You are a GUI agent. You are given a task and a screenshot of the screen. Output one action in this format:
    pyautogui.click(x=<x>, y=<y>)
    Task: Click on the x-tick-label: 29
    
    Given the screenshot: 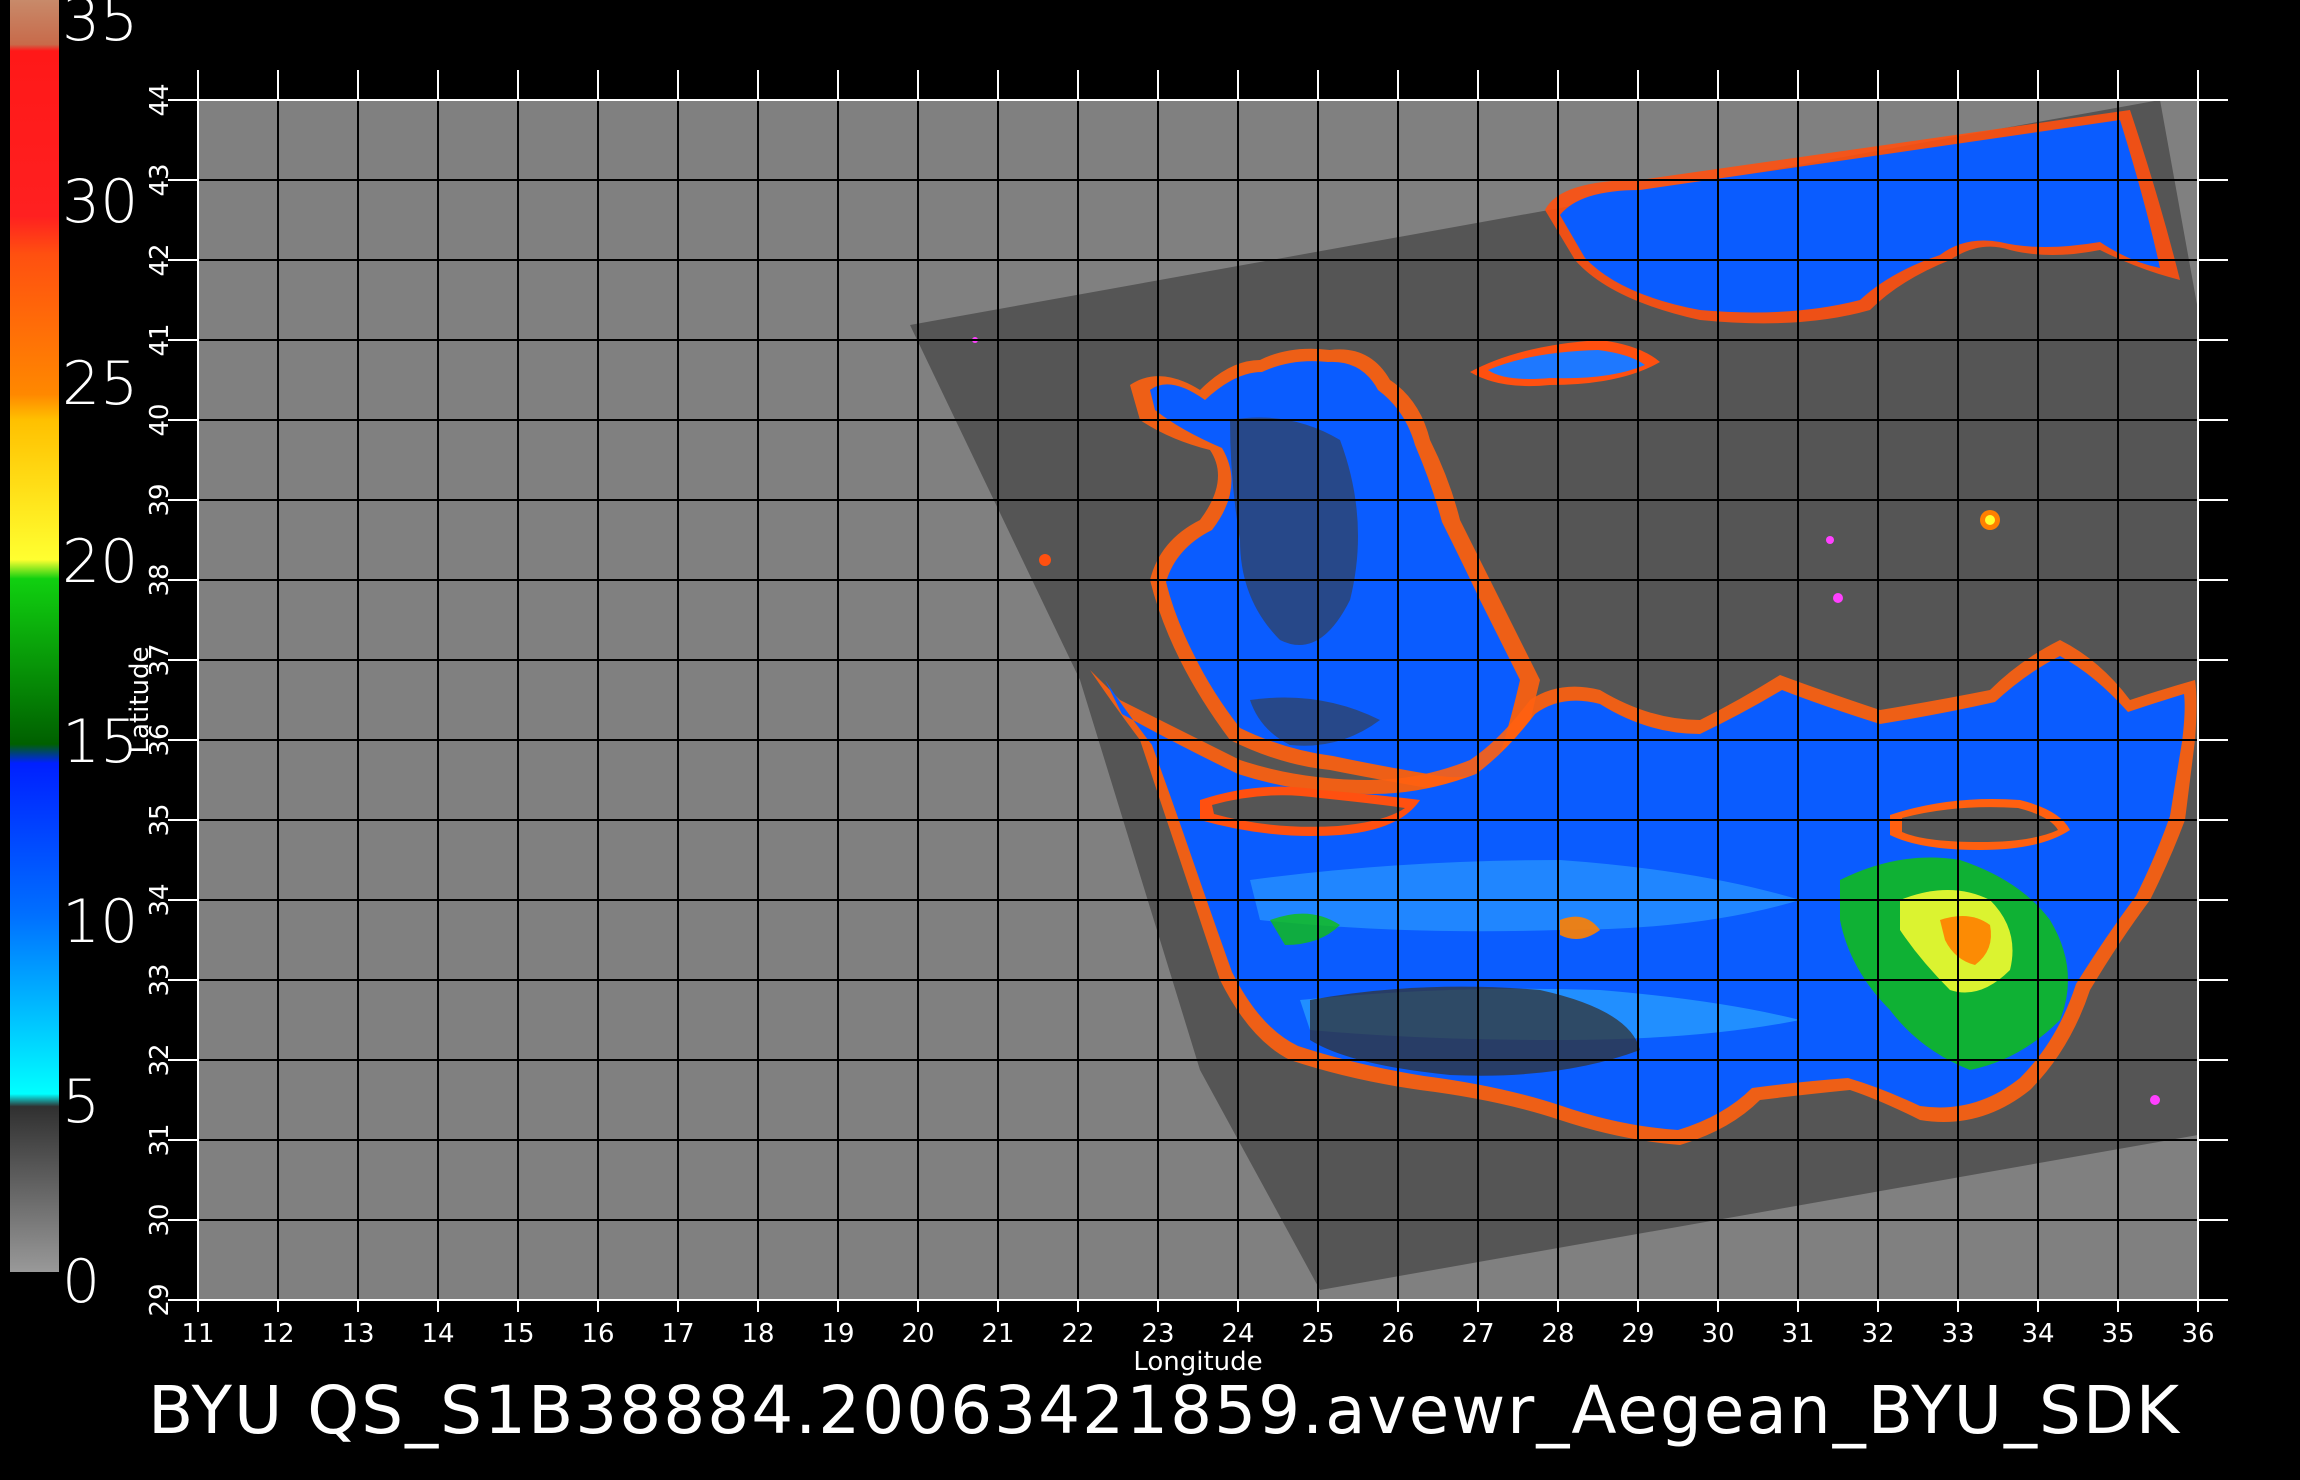 What is the action you would take?
    pyautogui.click(x=1637, y=1334)
    